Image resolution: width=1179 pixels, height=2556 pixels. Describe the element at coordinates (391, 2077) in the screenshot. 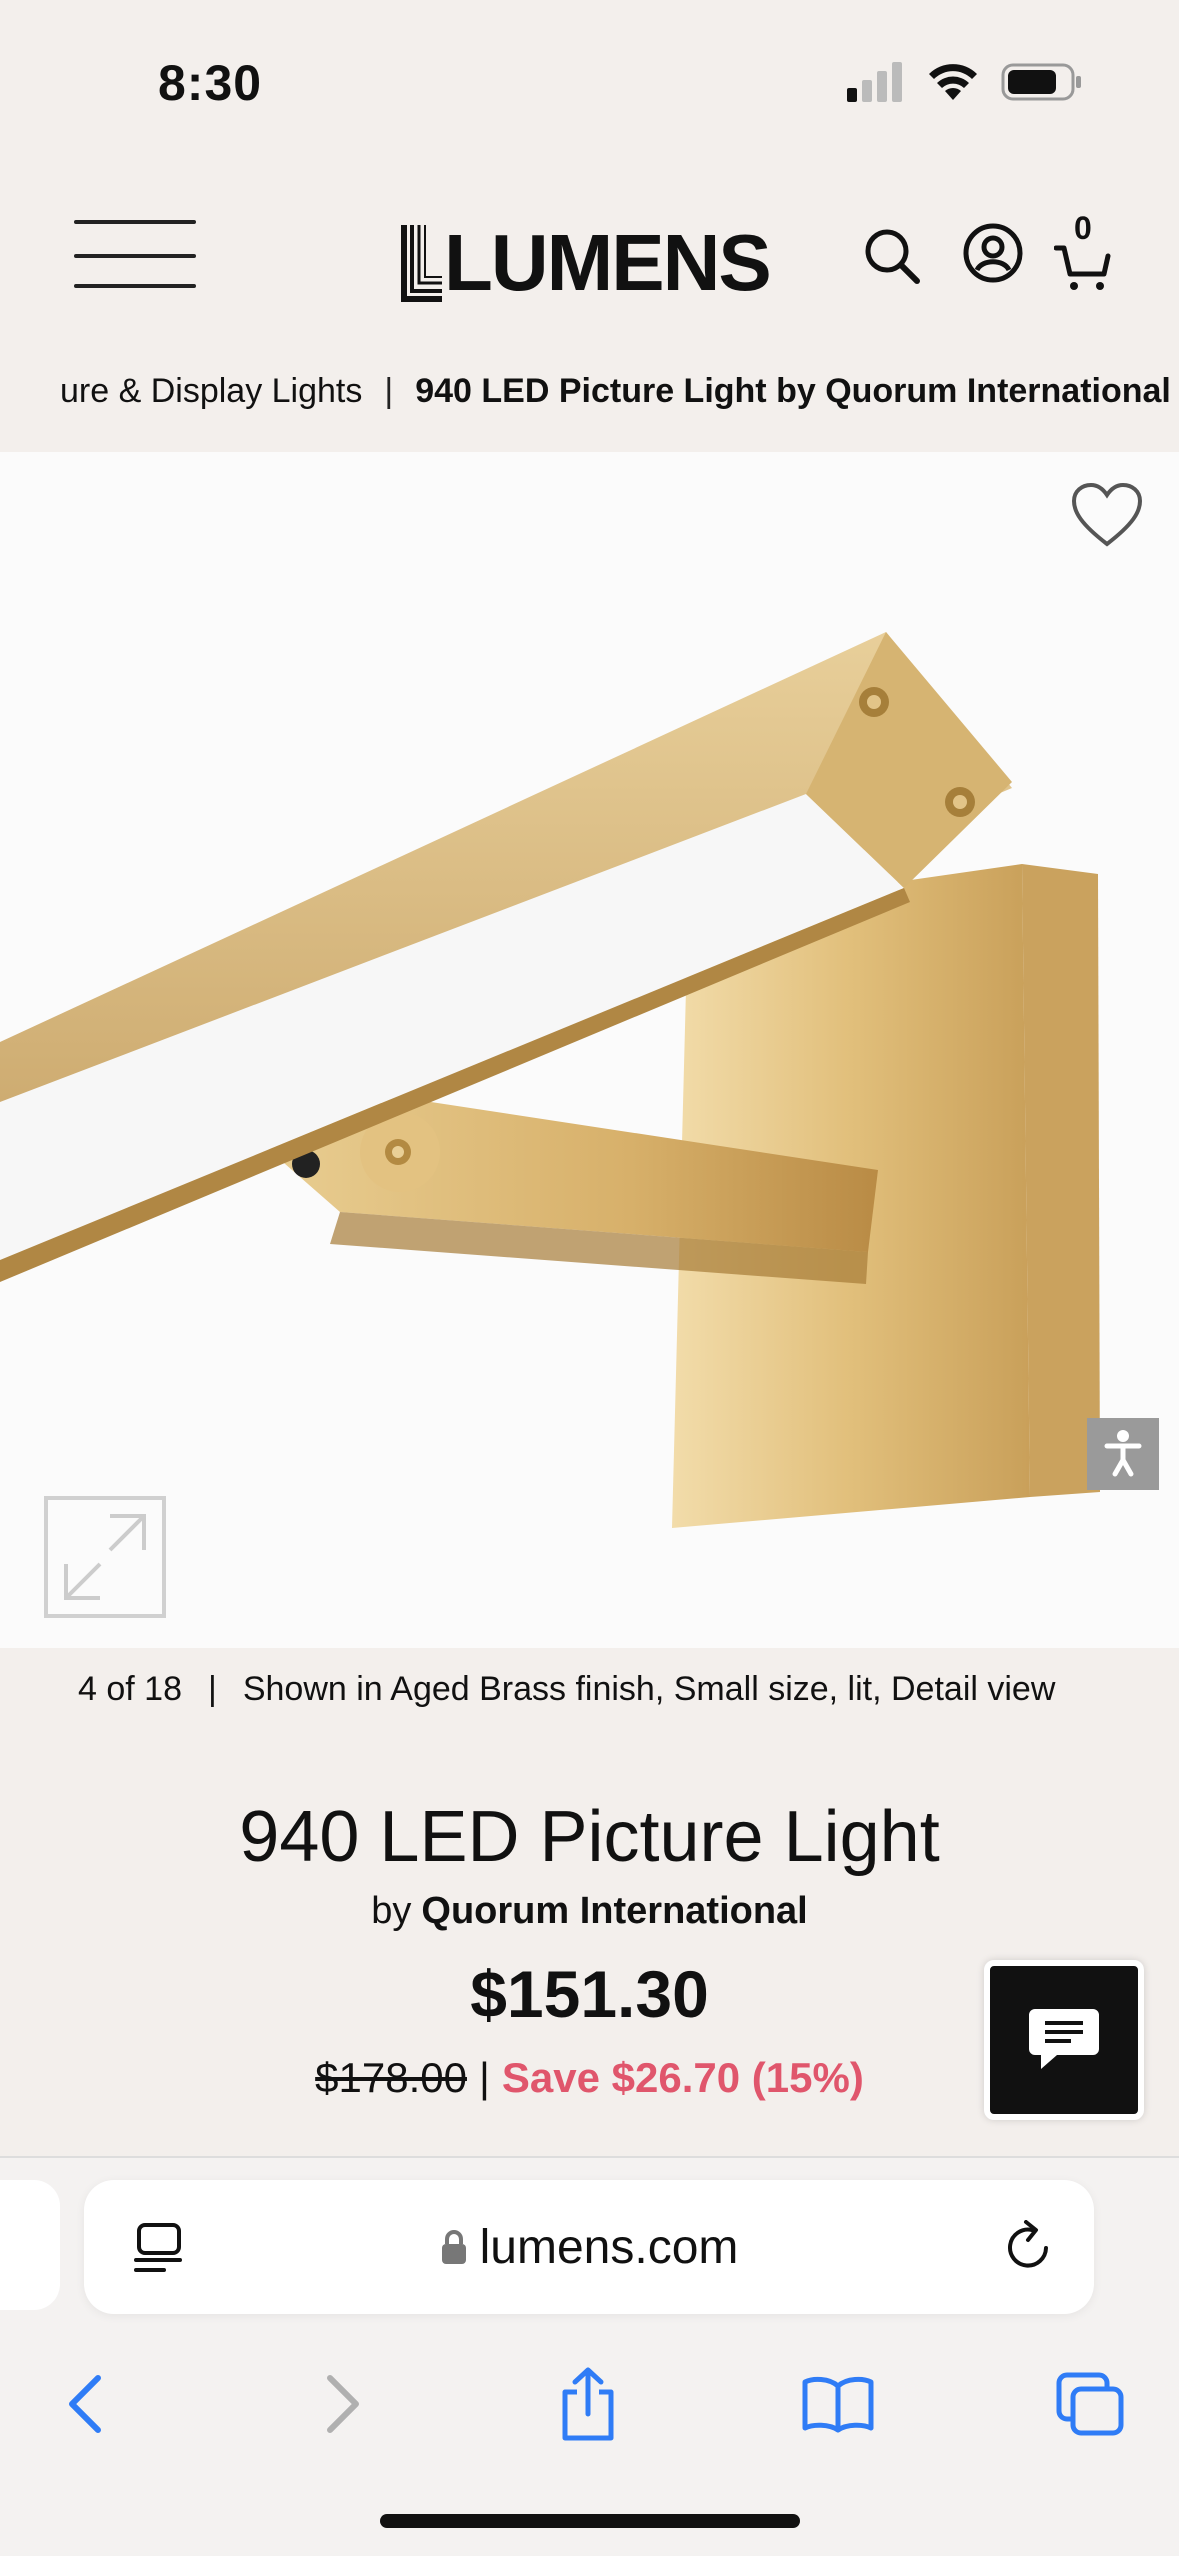

I see `original-price: $178.00` at that location.